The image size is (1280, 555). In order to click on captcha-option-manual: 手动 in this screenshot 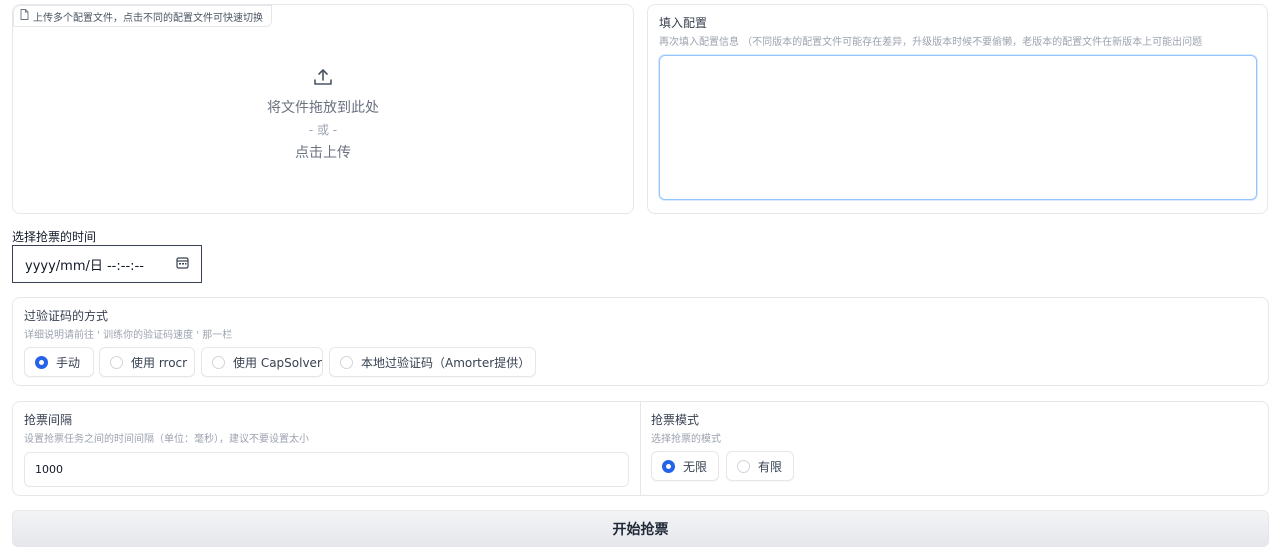, I will do `click(59, 362)`.